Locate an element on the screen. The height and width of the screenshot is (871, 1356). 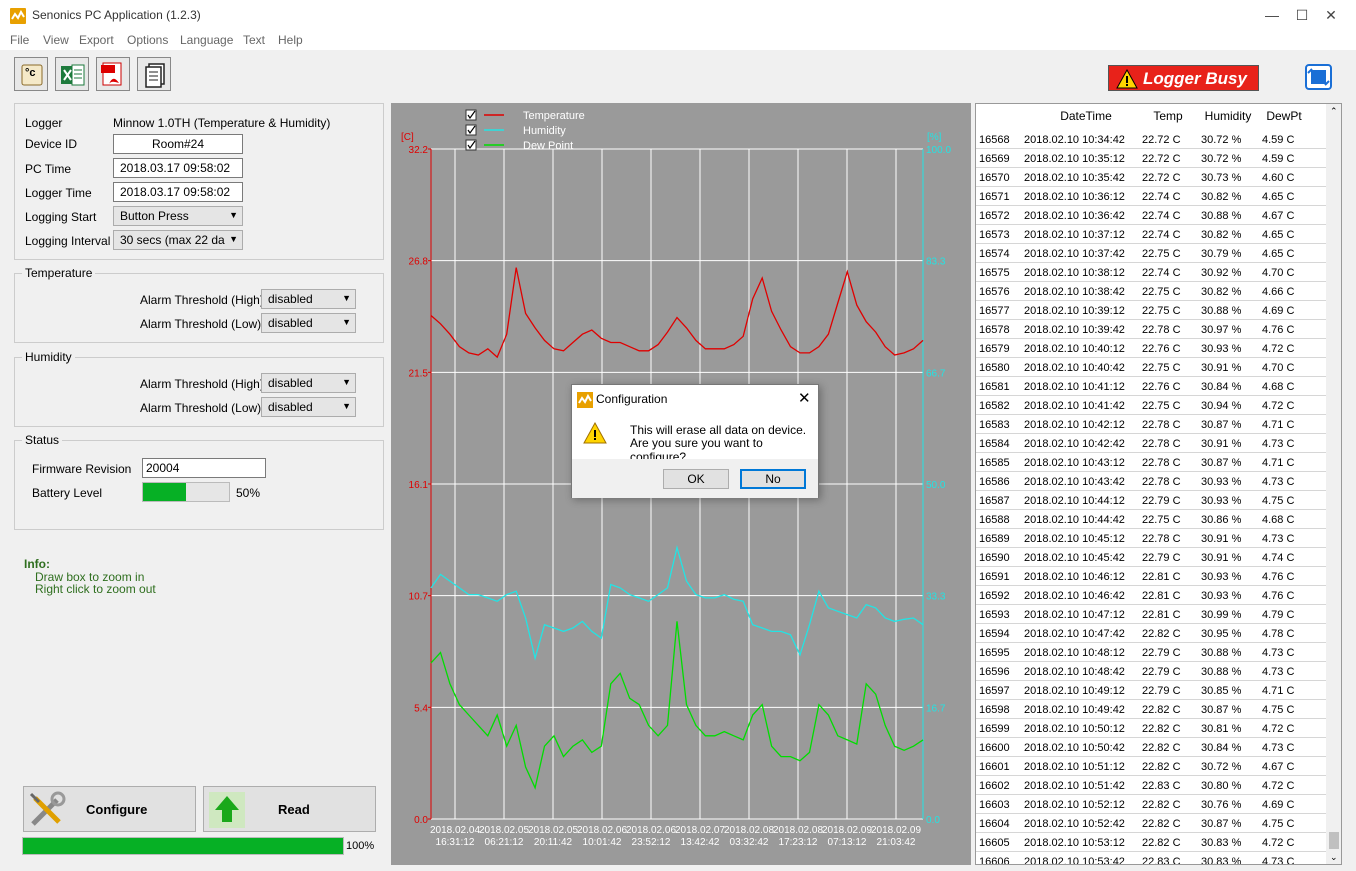
celsius-button: °c is located at coordinates (31, 74).